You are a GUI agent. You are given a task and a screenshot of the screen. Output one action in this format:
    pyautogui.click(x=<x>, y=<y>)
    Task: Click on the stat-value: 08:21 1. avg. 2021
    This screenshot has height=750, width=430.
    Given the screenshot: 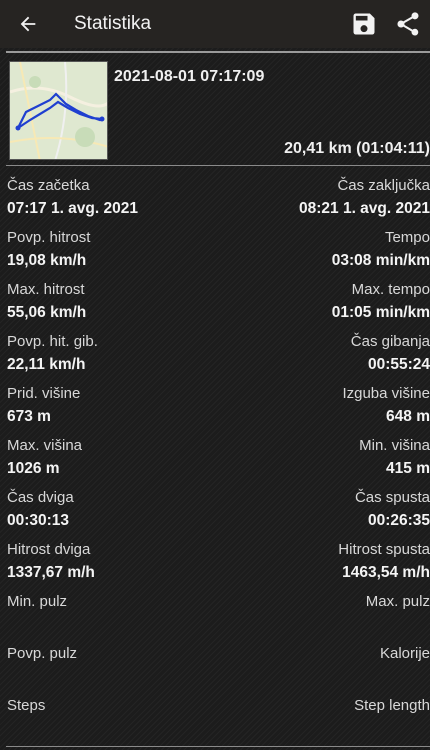 What is the action you would take?
    pyautogui.click(x=364, y=208)
    